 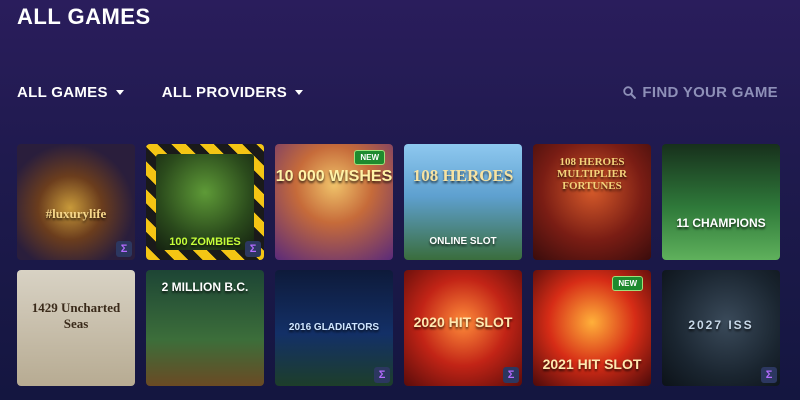 I want to click on game-tile: 2027 ISS Σ, so click(x=721, y=328).